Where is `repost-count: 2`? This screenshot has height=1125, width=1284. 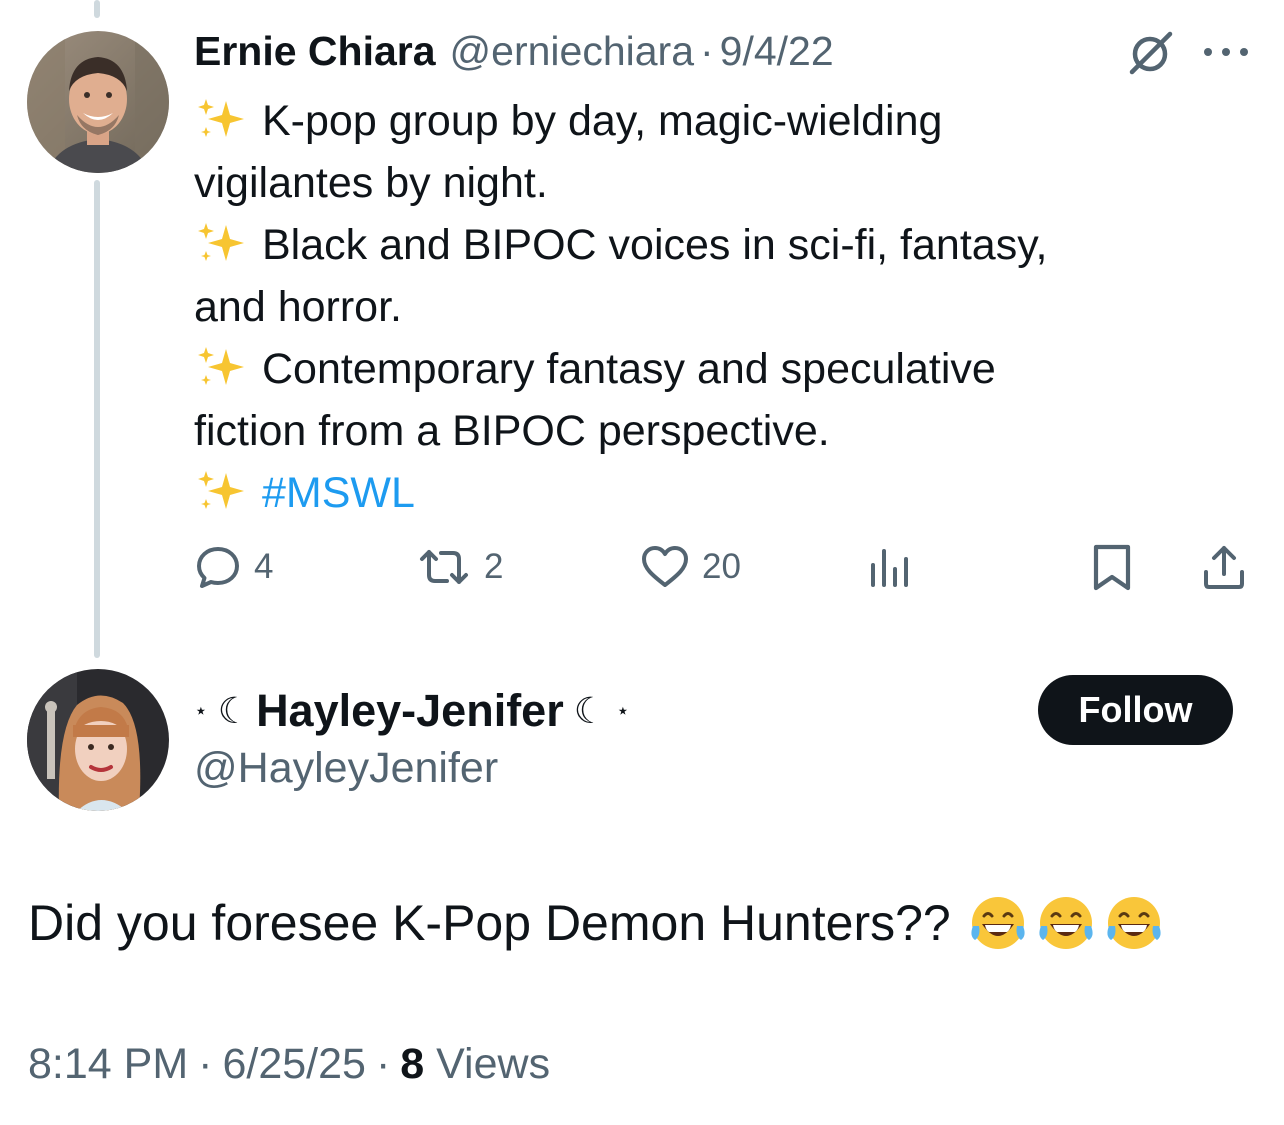
repost-count: 2 is located at coordinates (494, 566).